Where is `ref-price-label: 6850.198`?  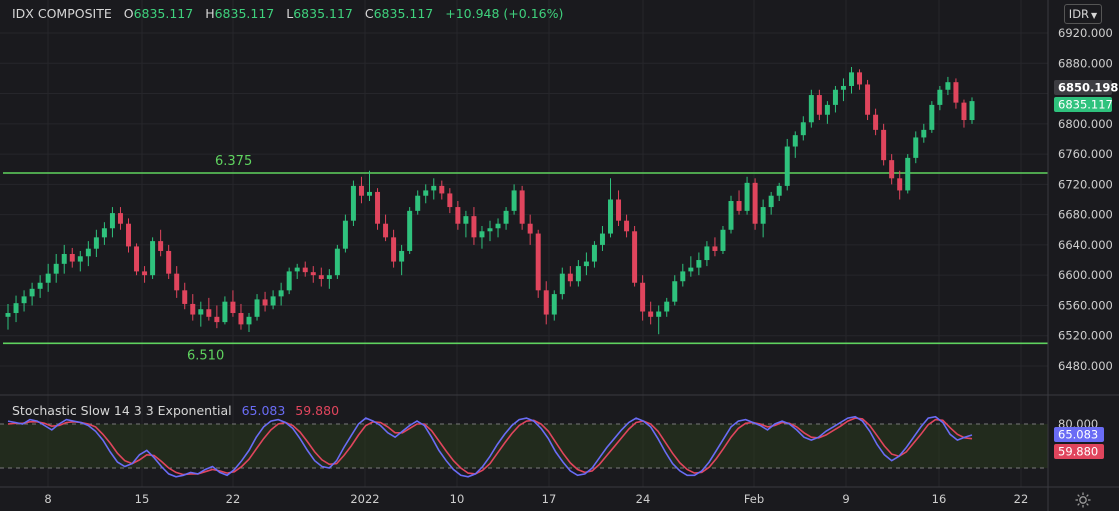
ref-price-label: 6850.198 is located at coordinates (1088, 88).